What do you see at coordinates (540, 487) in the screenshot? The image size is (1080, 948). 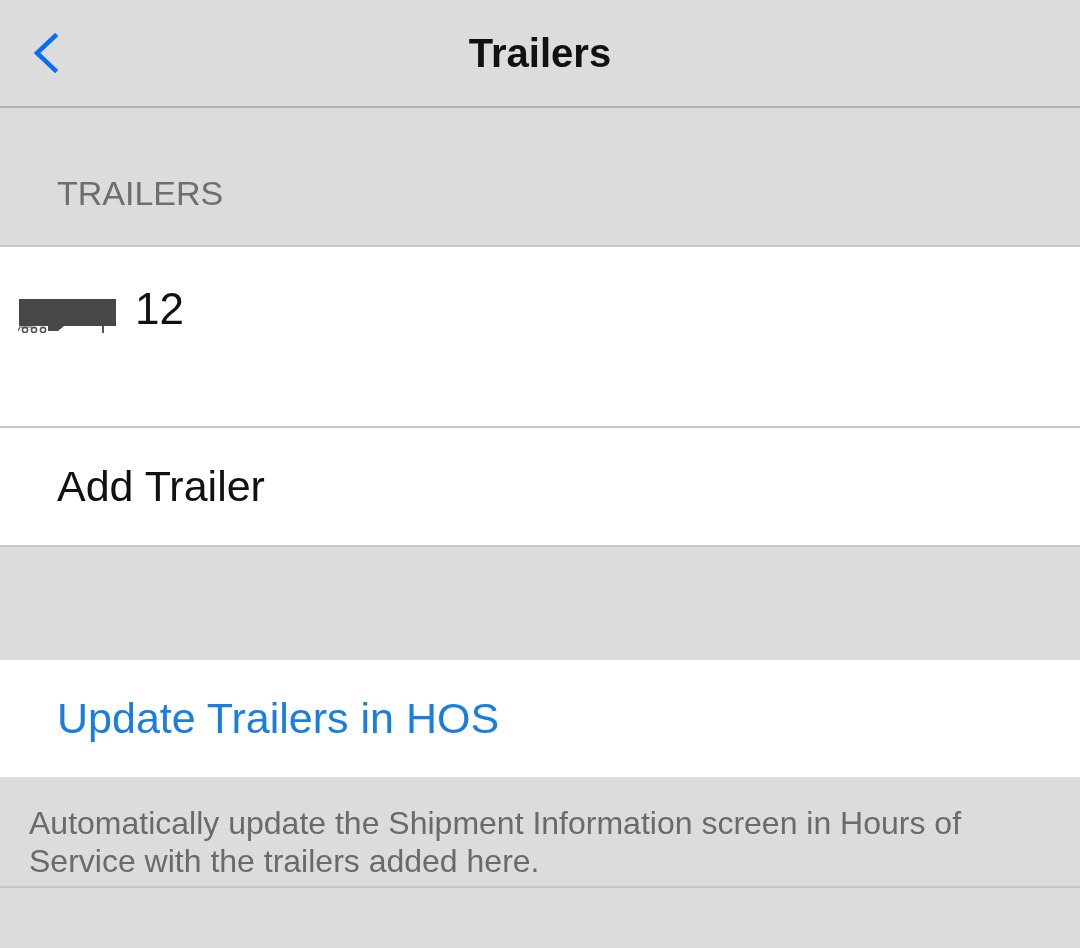 I see `add-trailer-button: Add Trailer` at bounding box center [540, 487].